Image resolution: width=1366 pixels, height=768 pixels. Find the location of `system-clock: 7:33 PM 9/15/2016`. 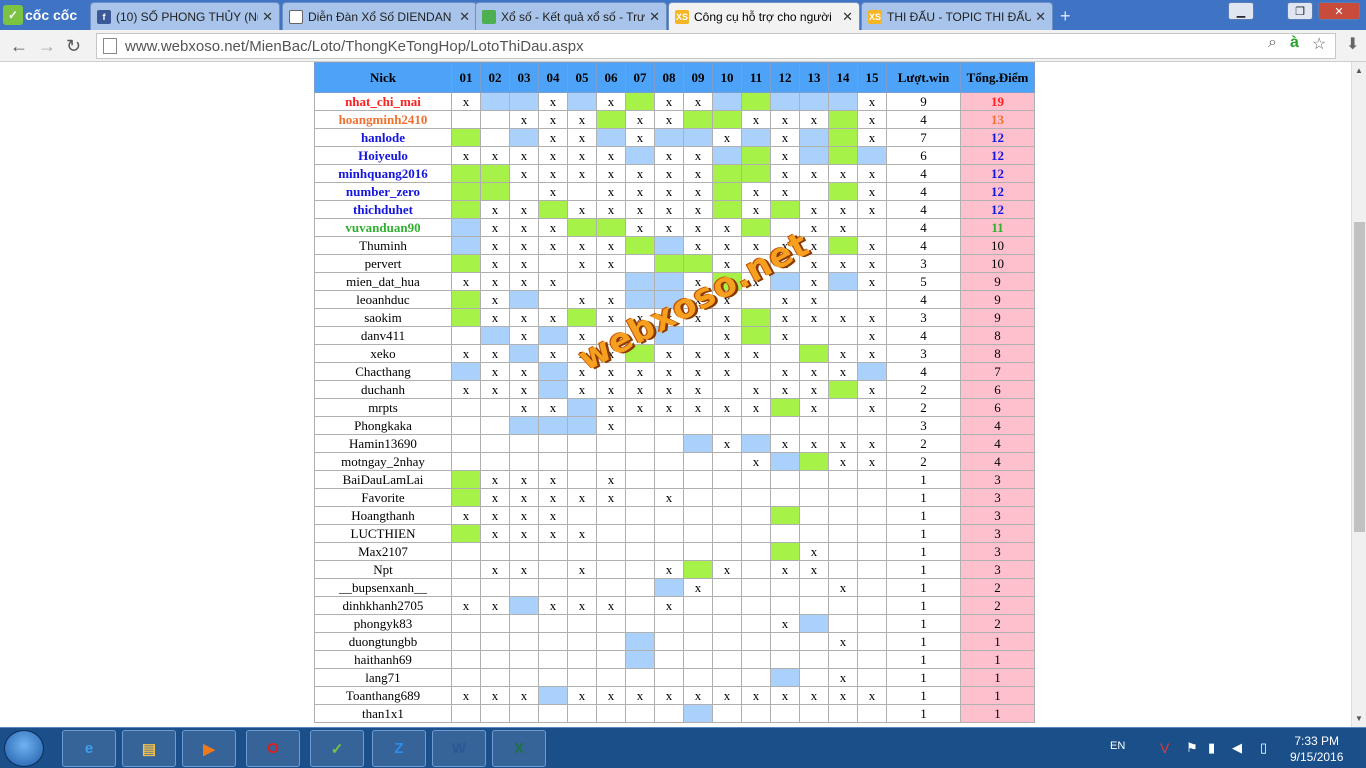

system-clock: 7:33 PM 9/15/2016 is located at coordinates (1316, 749).